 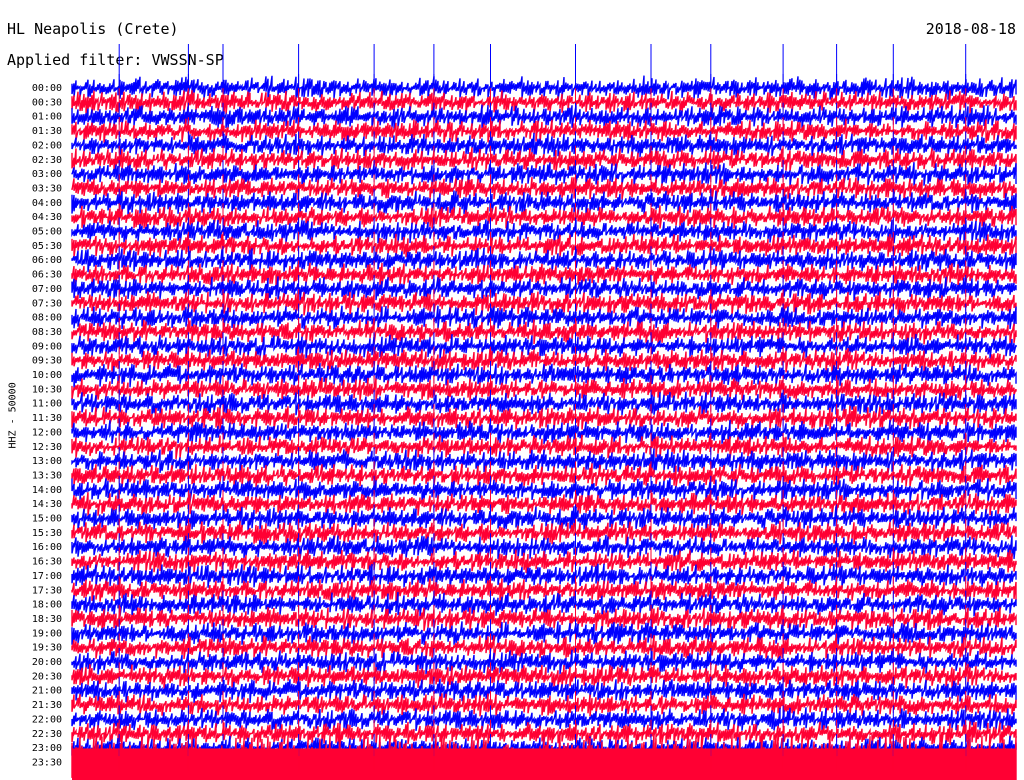 I want to click on time-tick-label: 05:30, so click(x=47, y=246).